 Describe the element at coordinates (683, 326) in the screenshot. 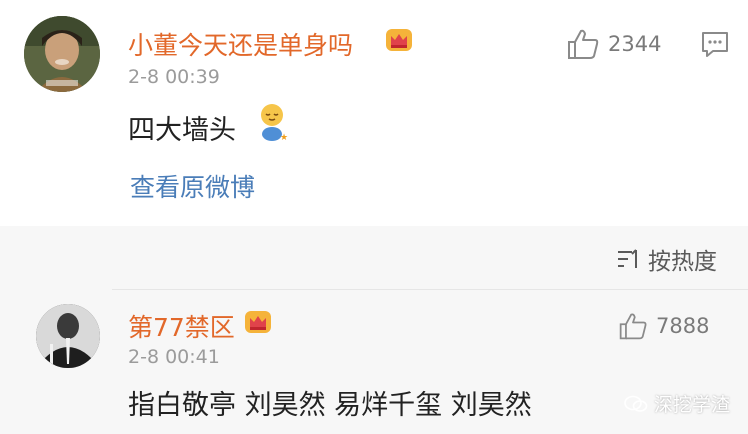

I see `like-count: 7888` at that location.